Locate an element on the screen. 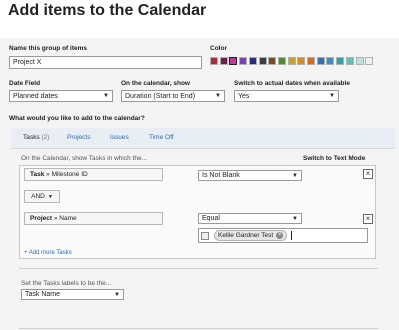 The width and height of the screenshot is (399, 330). divider is located at coordinates (198, 268).